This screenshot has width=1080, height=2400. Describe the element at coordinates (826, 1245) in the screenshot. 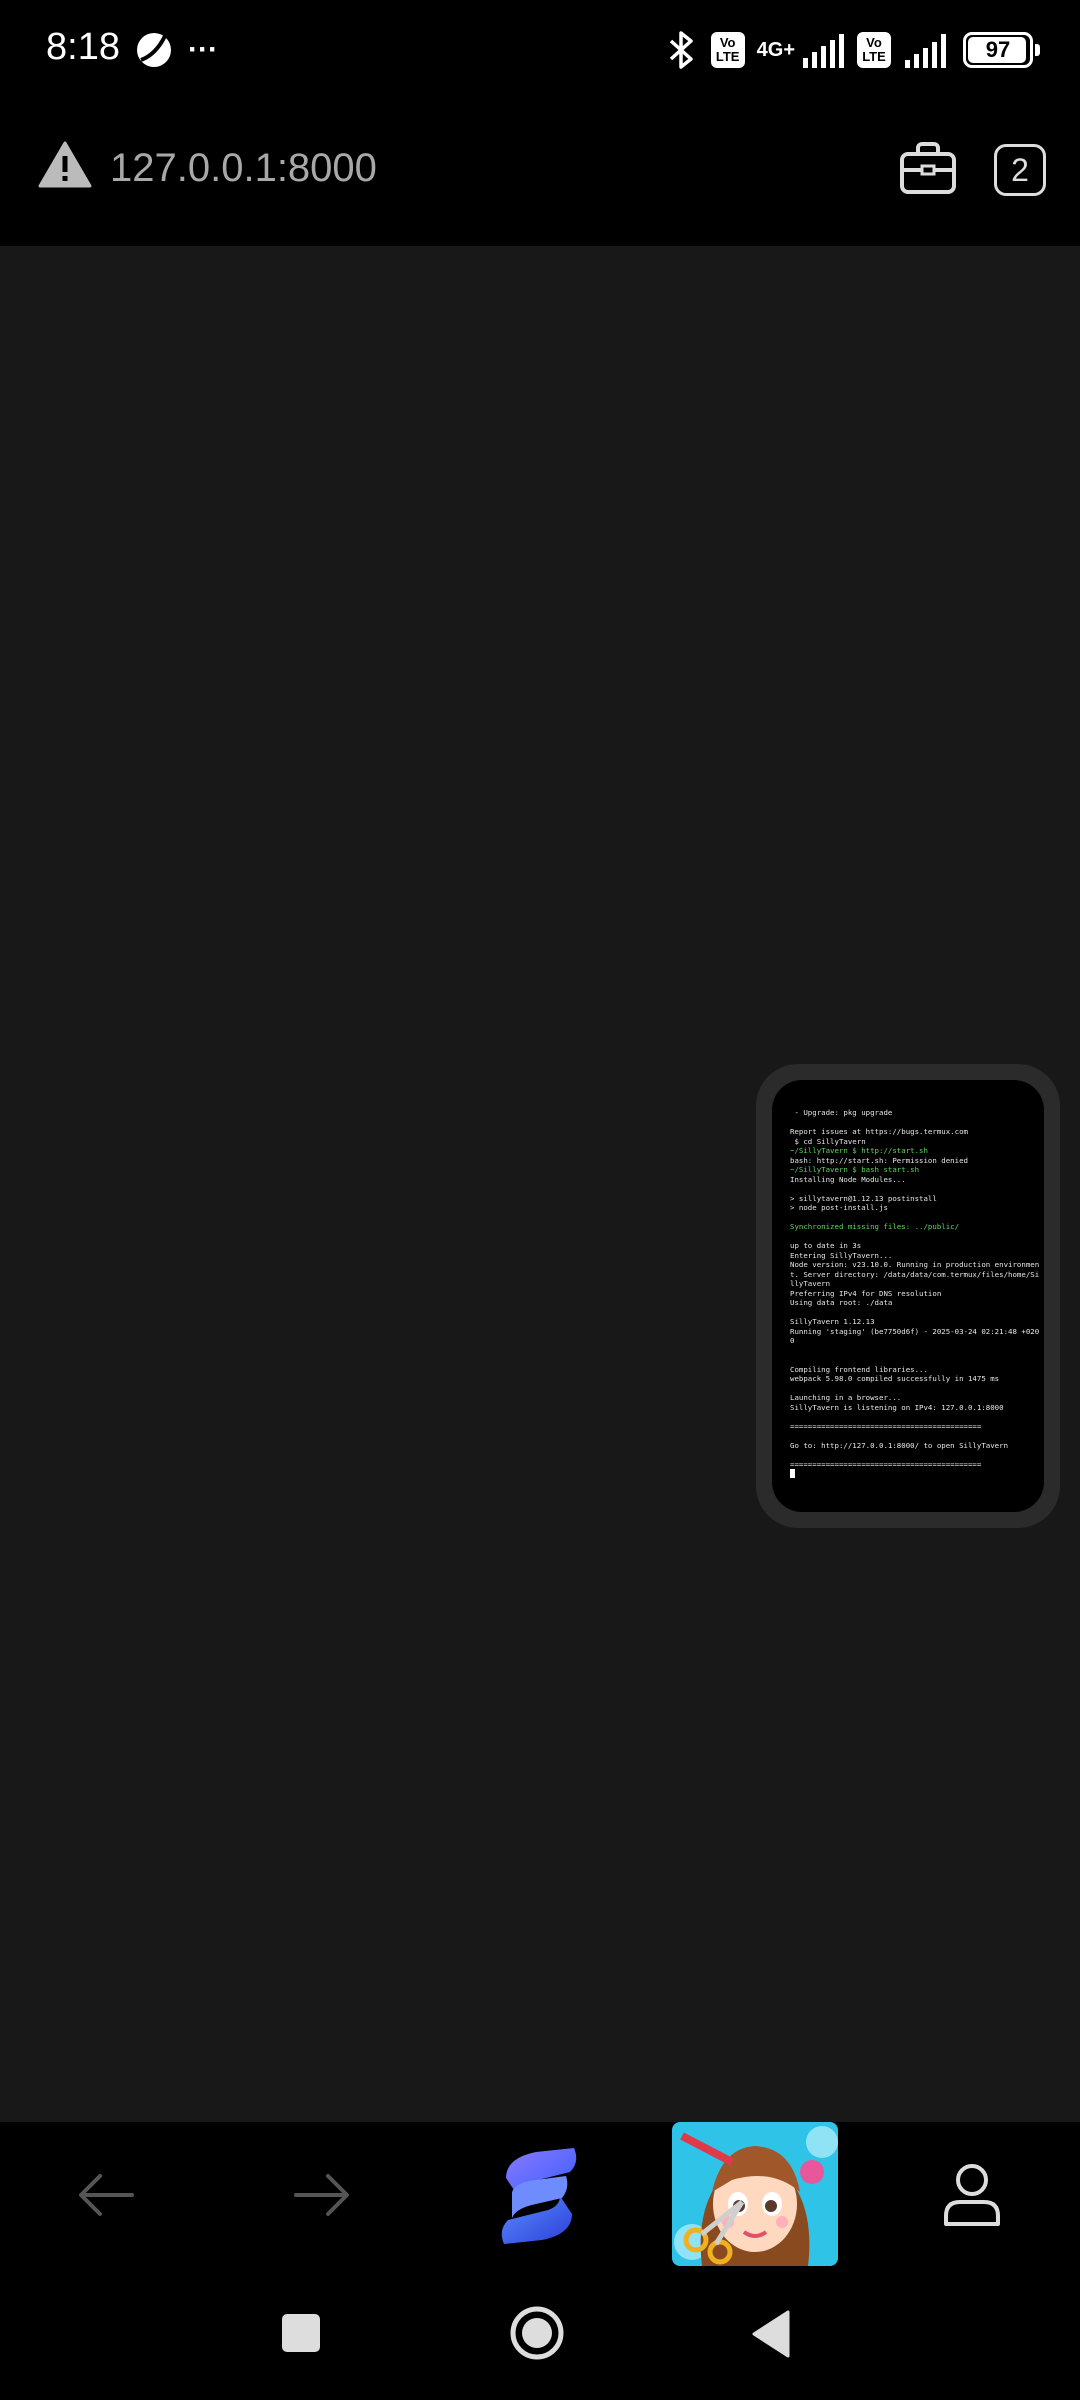

I see `terminal-line: up to date in 3s` at that location.